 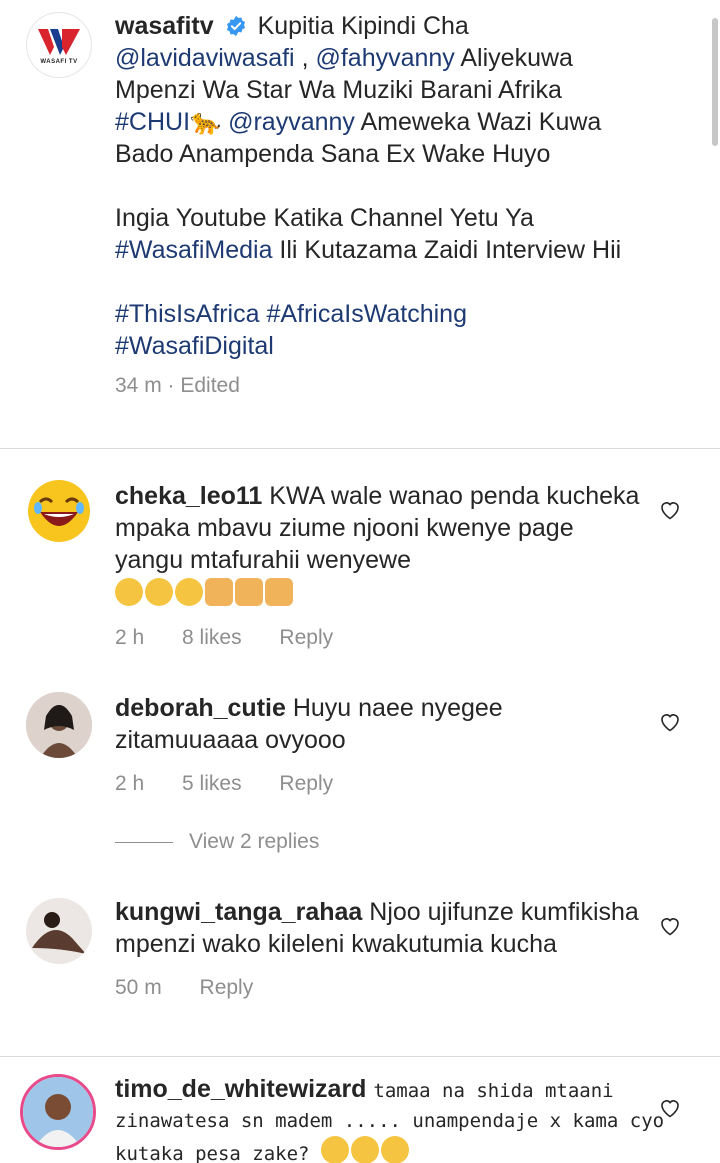 I want to click on caption-fragment: ,, so click(x=305, y=58).